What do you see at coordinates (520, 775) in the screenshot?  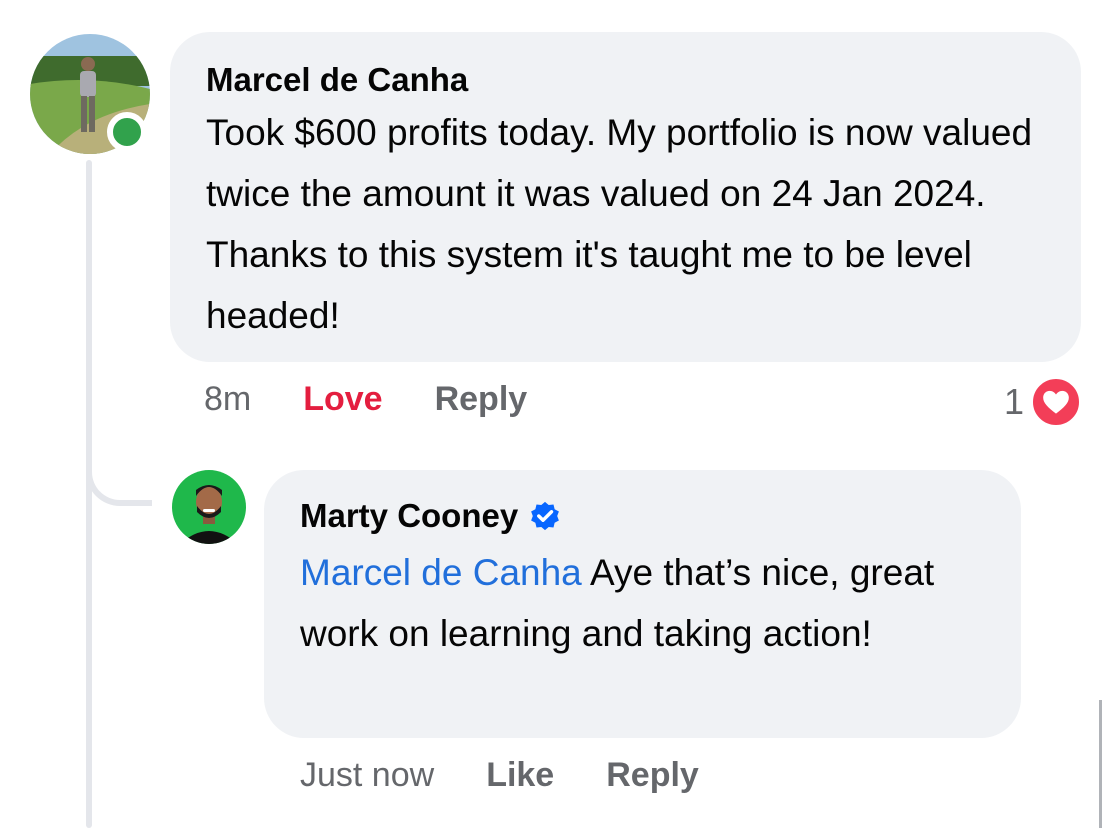 I see `like-button: Like` at bounding box center [520, 775].